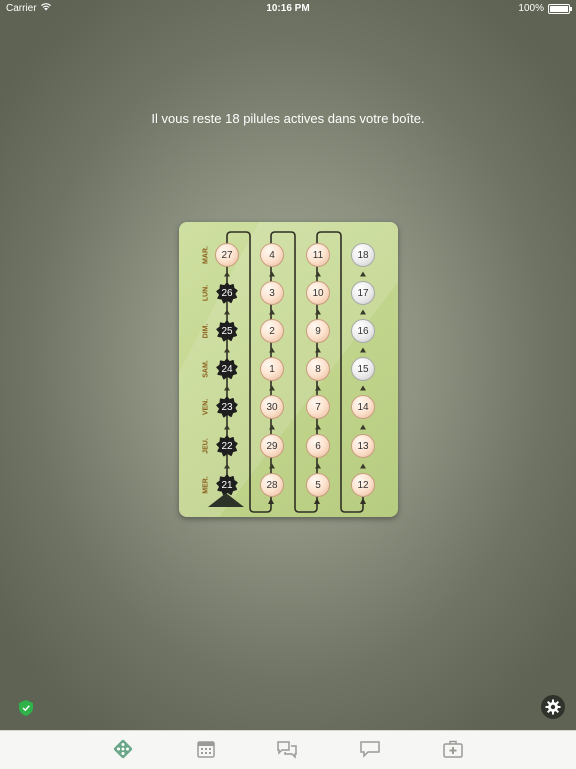 The height and width of the screenshot is (769, 576). What do you see at coordinates (206, 293) in the screenshot?
I see `day-label: LUN.` at bounding box center [206, 293].